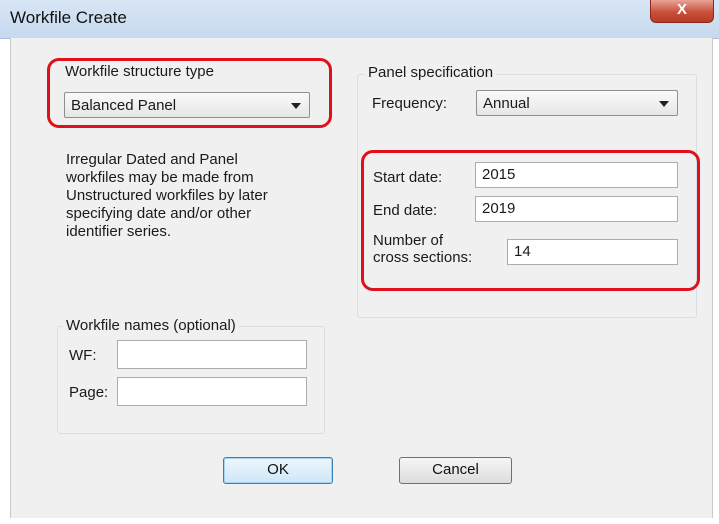 Image resolution: width=719 pixels, height=524 pixels. What do you see at coordinates (577, 103) in the screenshot?
I see `frequency-select: Annual` at bounding box center [577, 103].